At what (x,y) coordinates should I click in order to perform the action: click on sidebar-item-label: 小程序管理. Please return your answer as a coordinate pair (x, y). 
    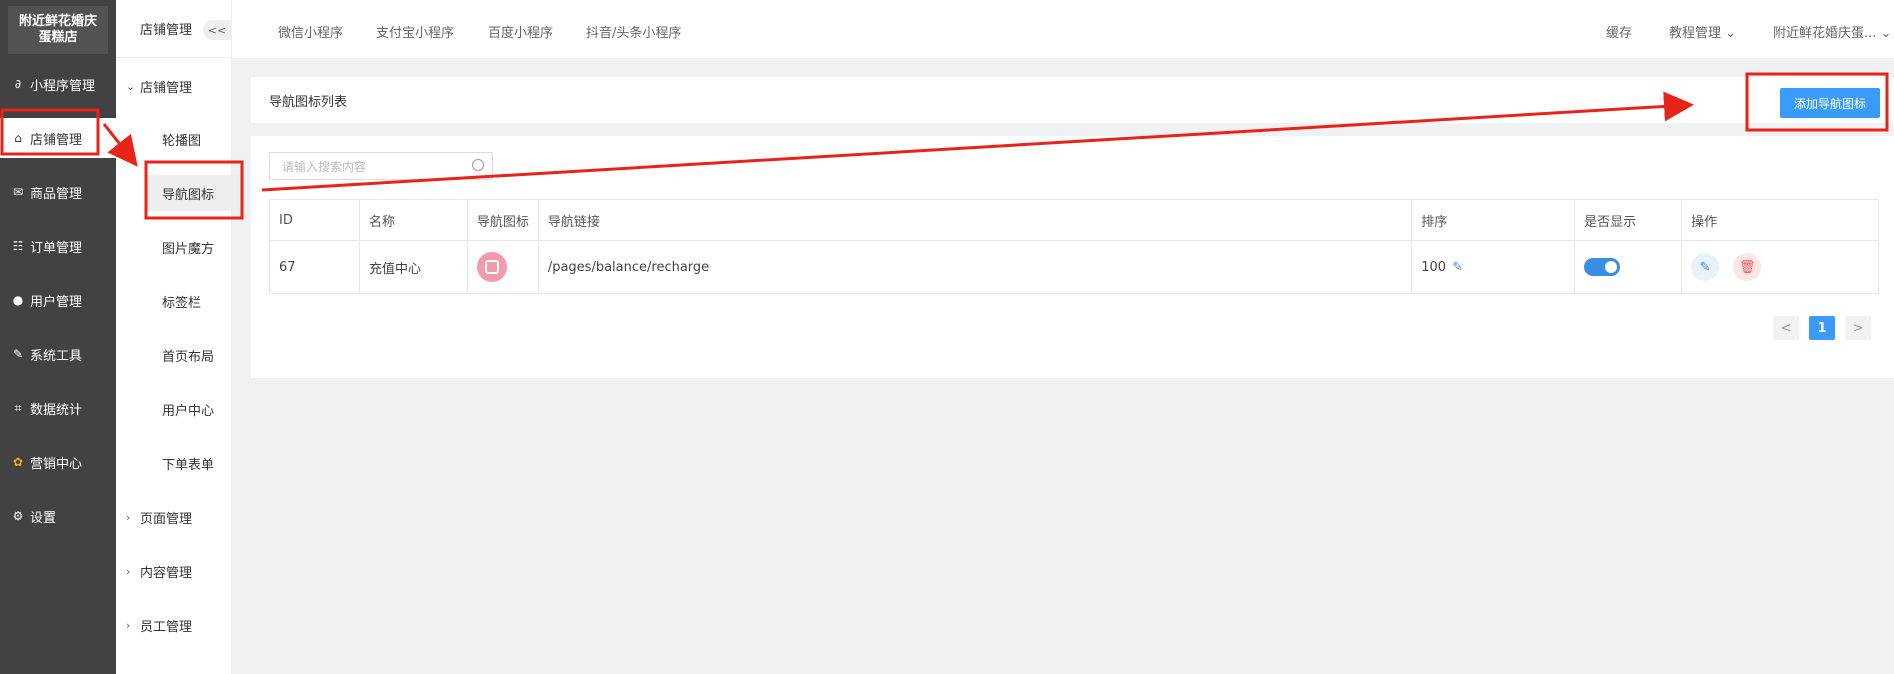
    Looking at the image, I should click on (63, 86).